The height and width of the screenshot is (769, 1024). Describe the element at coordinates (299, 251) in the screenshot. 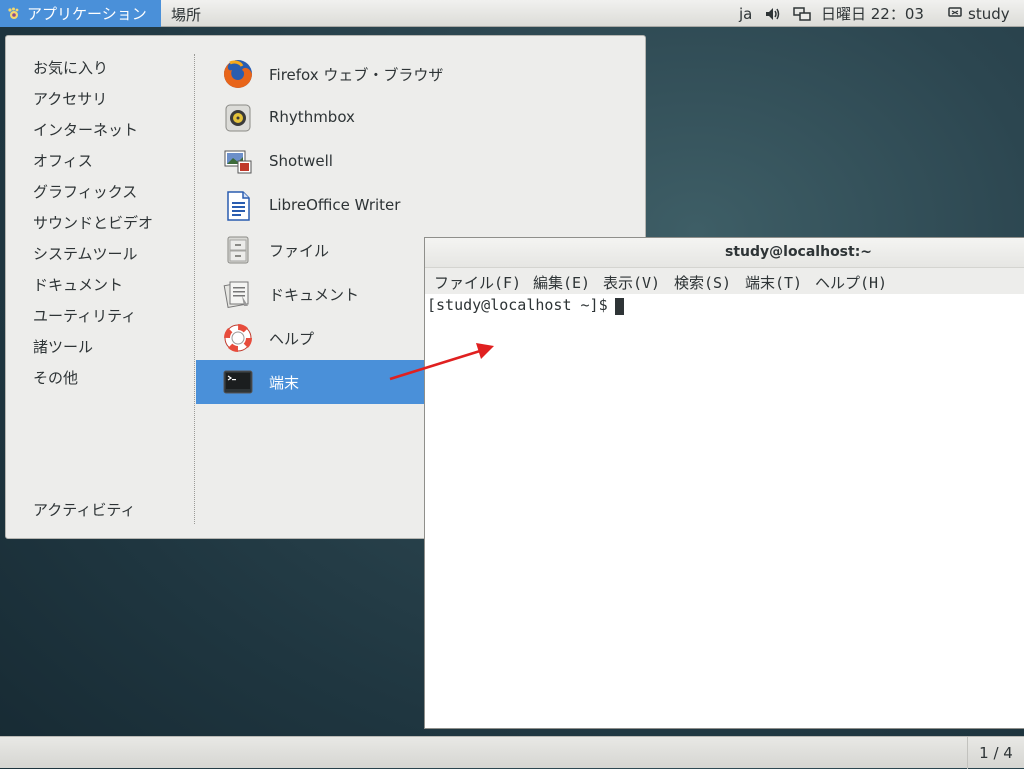

I see `app-item-label: ファイル` at that location.